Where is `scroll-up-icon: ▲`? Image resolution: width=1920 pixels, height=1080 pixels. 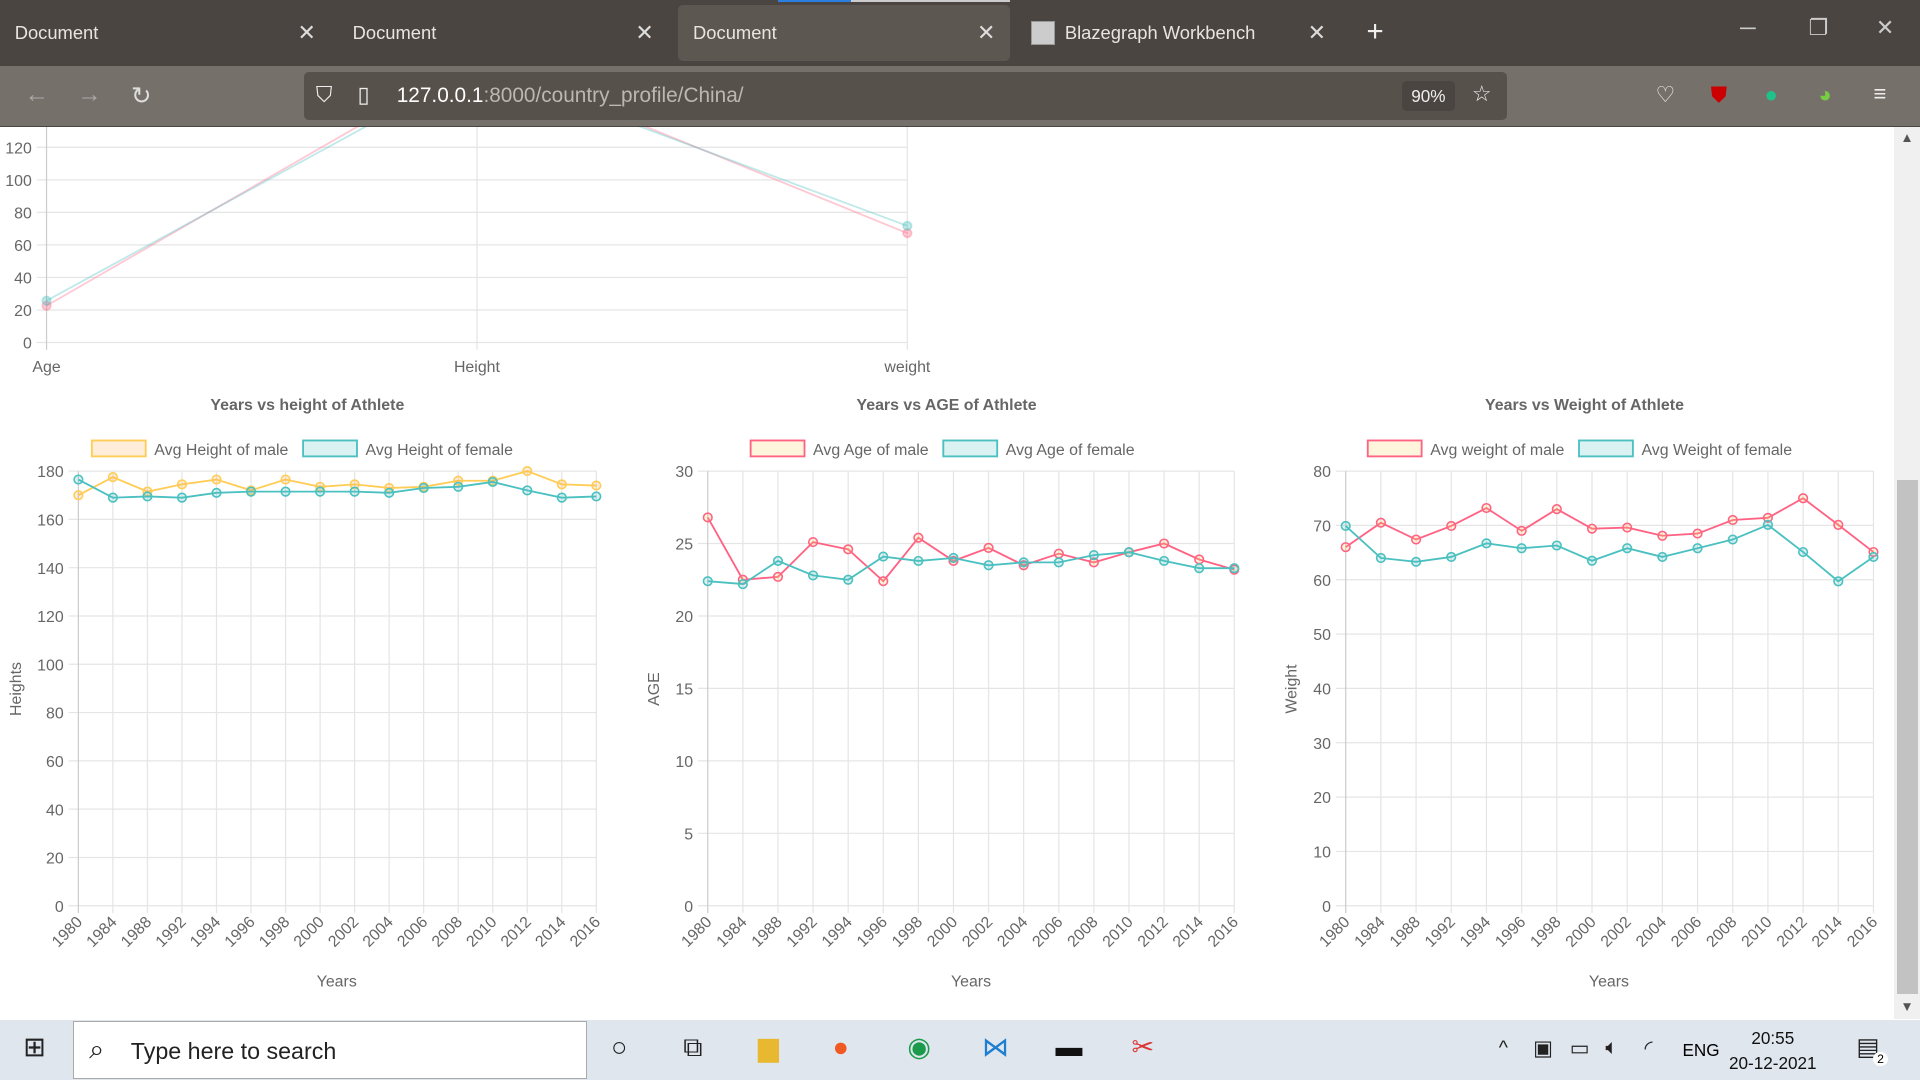
scroll-up-icon: ▲ is located at coordinates (1906, 137).